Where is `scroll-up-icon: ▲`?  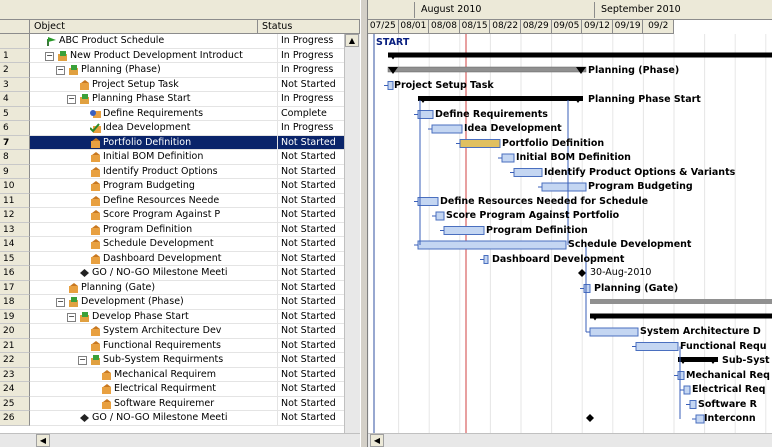
scroll-up-icon: ▲ is located at coordinates (352, 40).